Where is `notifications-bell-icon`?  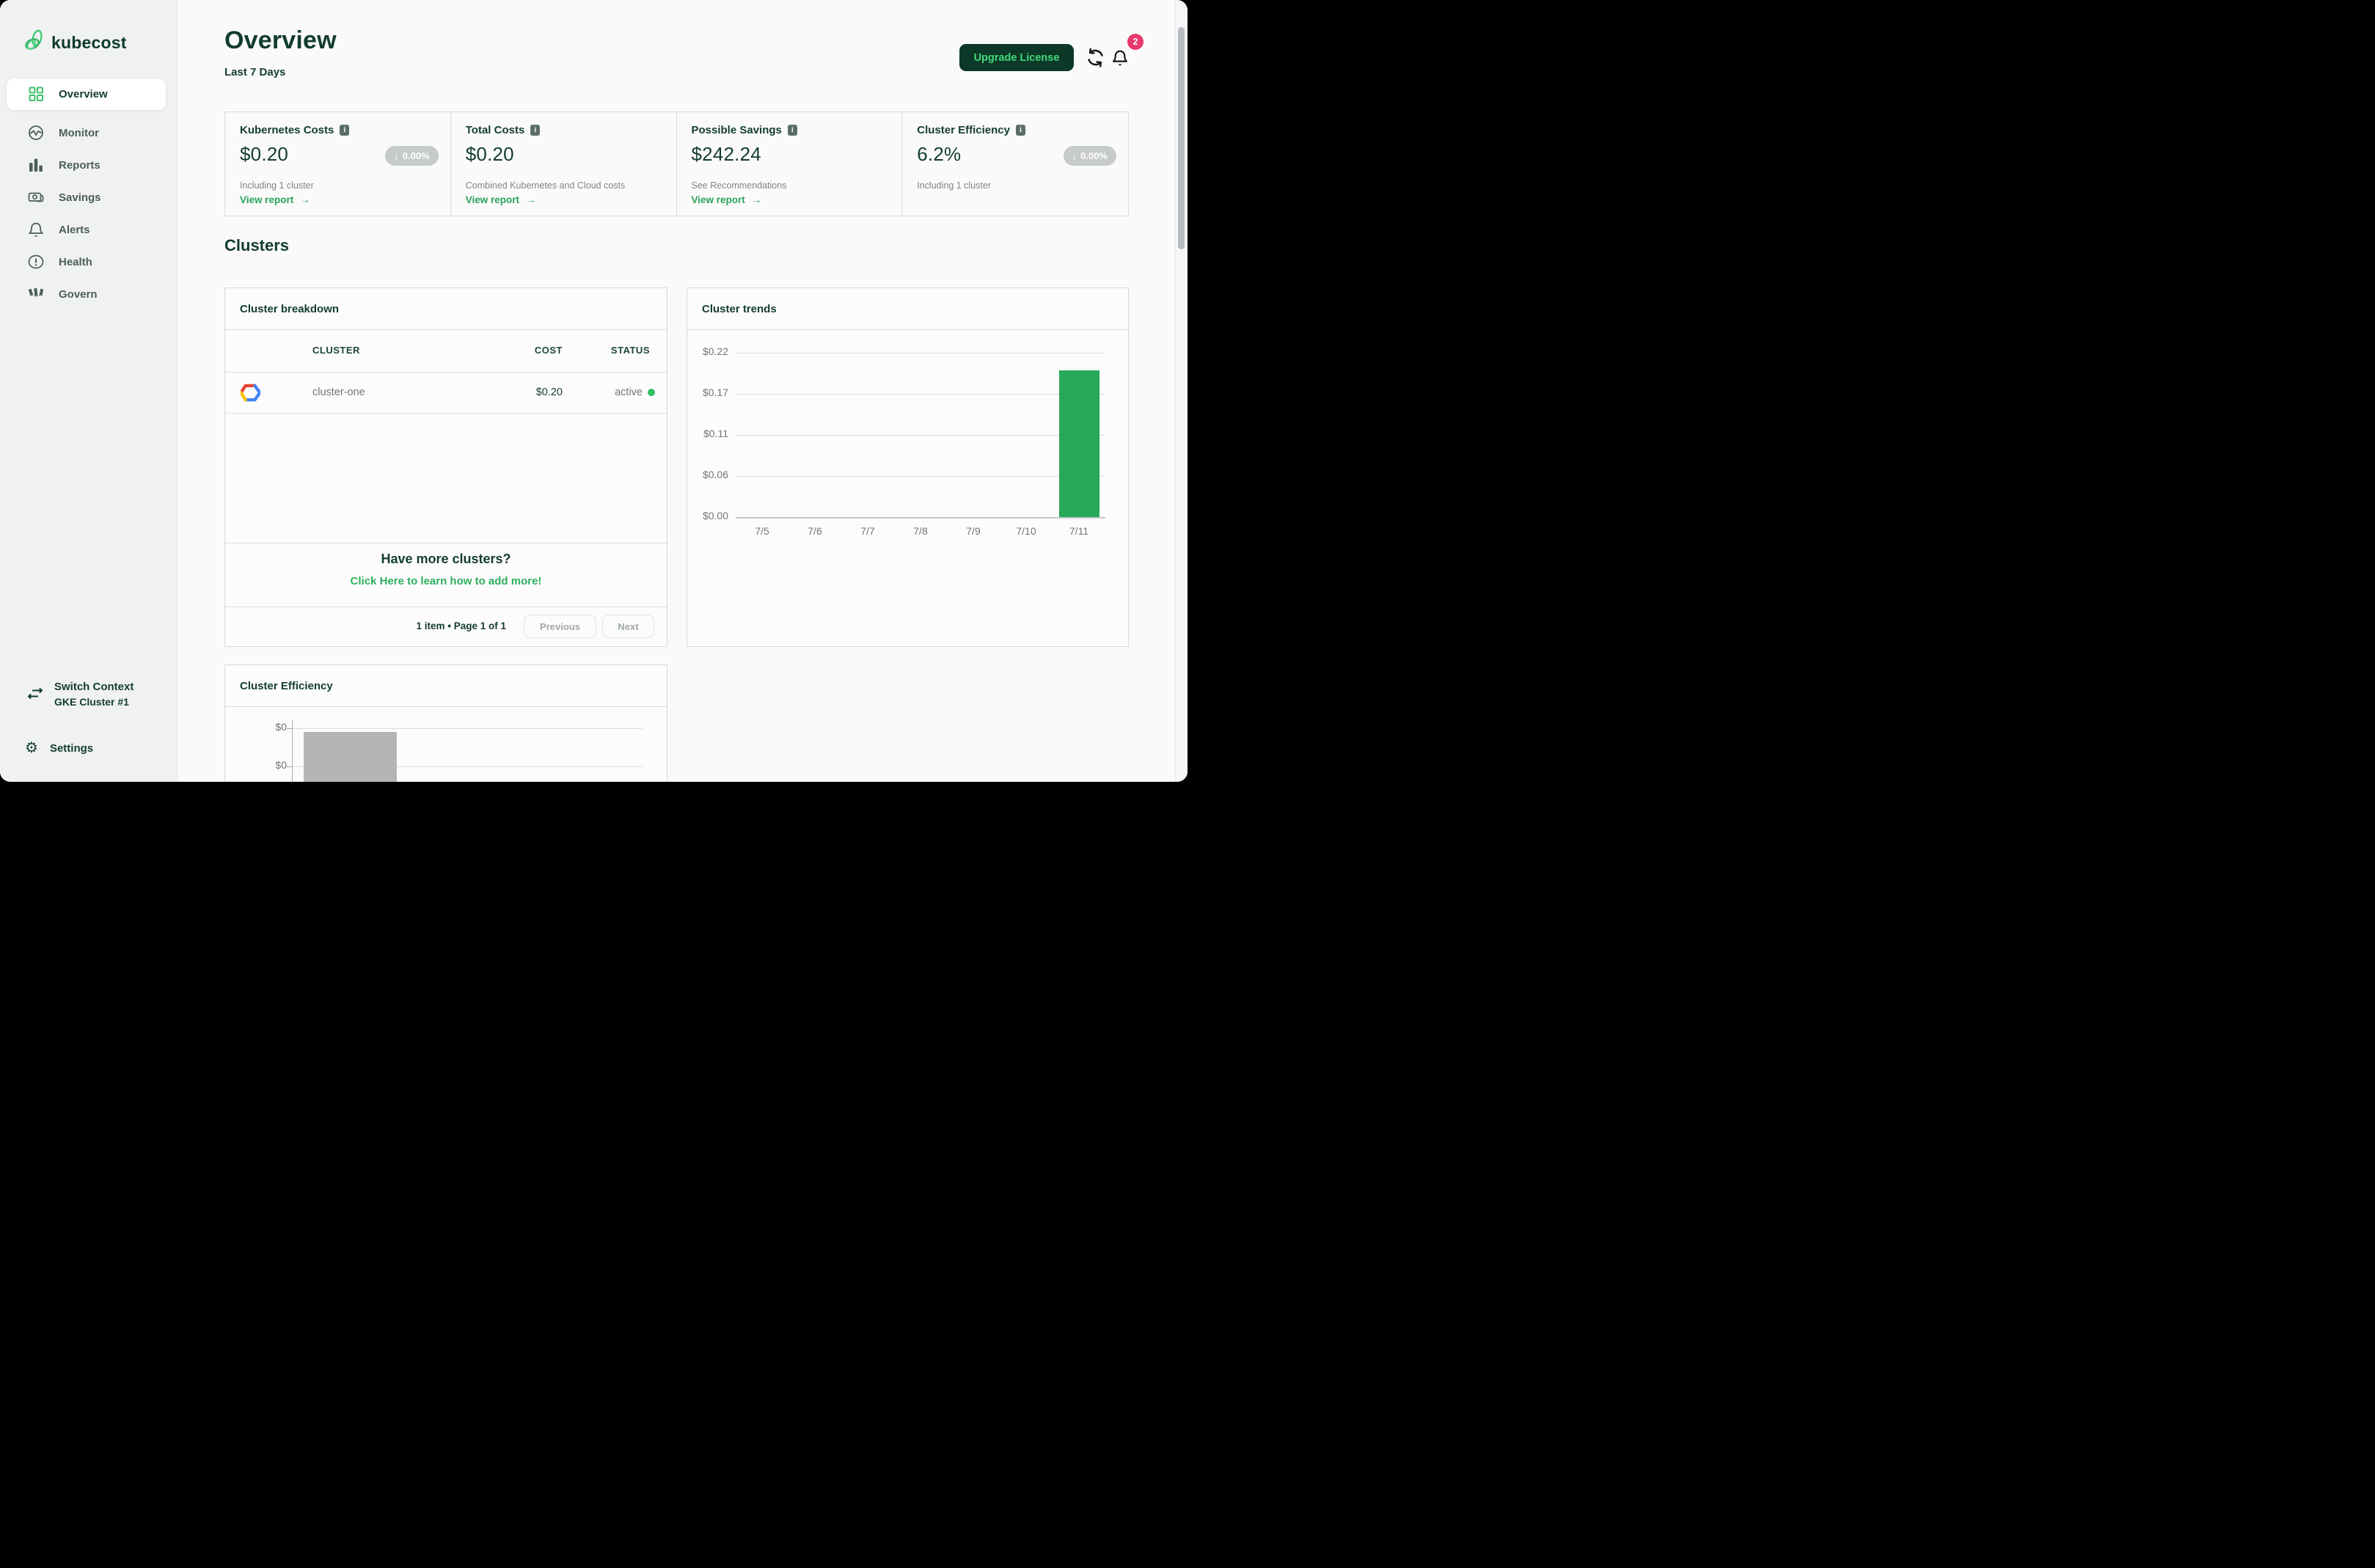 notifications-bell-icon is located at coordinates (1120, 60).